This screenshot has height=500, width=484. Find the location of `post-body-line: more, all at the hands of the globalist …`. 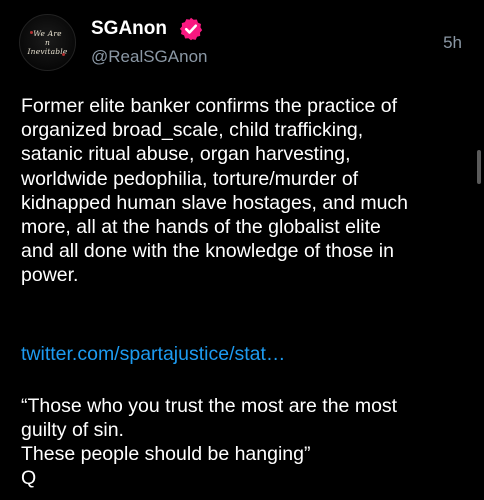

post-body-line: more, all at the hands of the globalist … is located at coordinates (201, 227).